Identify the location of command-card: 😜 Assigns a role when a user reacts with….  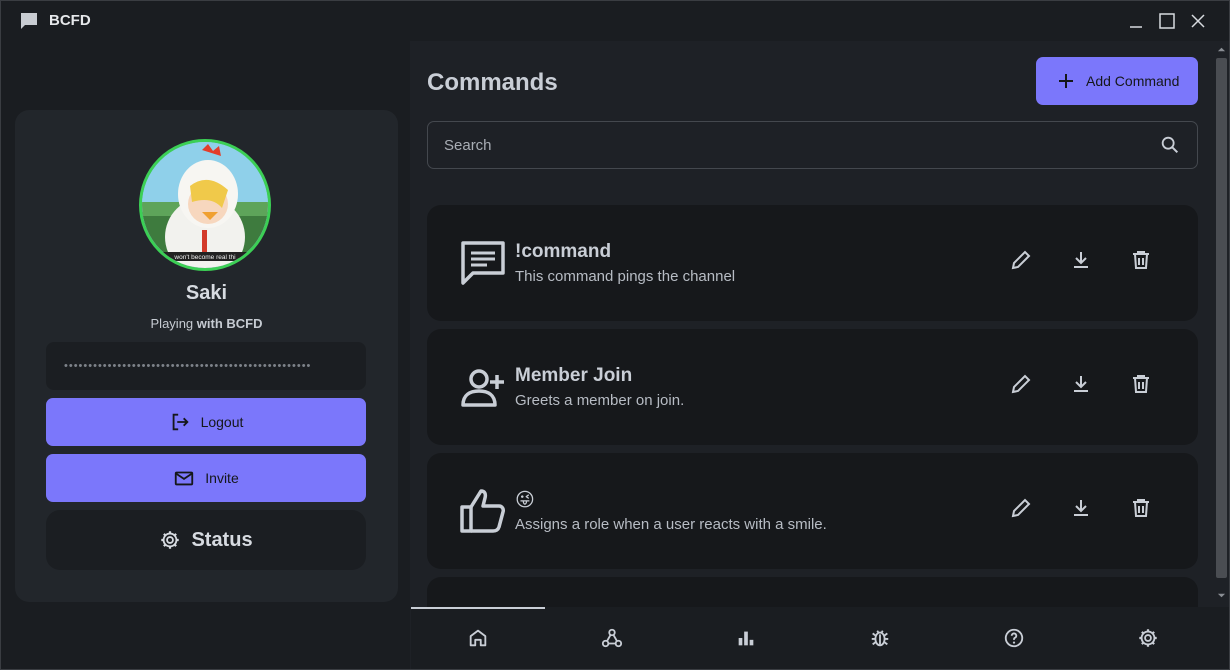
(812, 511).